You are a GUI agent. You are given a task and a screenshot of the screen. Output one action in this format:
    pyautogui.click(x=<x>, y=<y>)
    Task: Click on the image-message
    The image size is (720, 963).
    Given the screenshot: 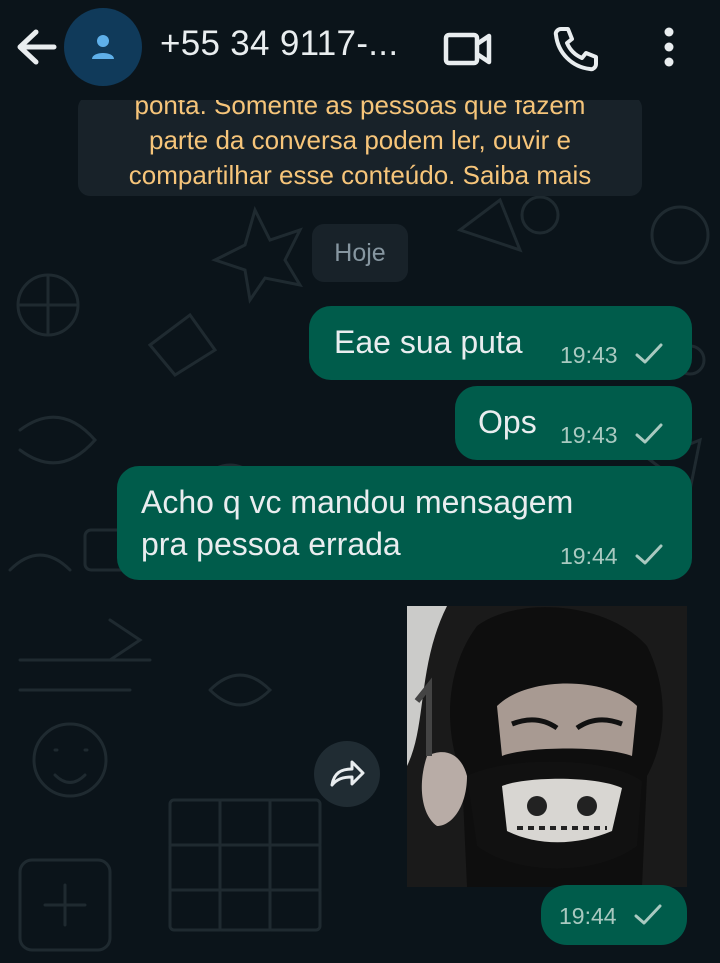 What is the action you would take?
    pyautogui.click(x=547, y=746)
    